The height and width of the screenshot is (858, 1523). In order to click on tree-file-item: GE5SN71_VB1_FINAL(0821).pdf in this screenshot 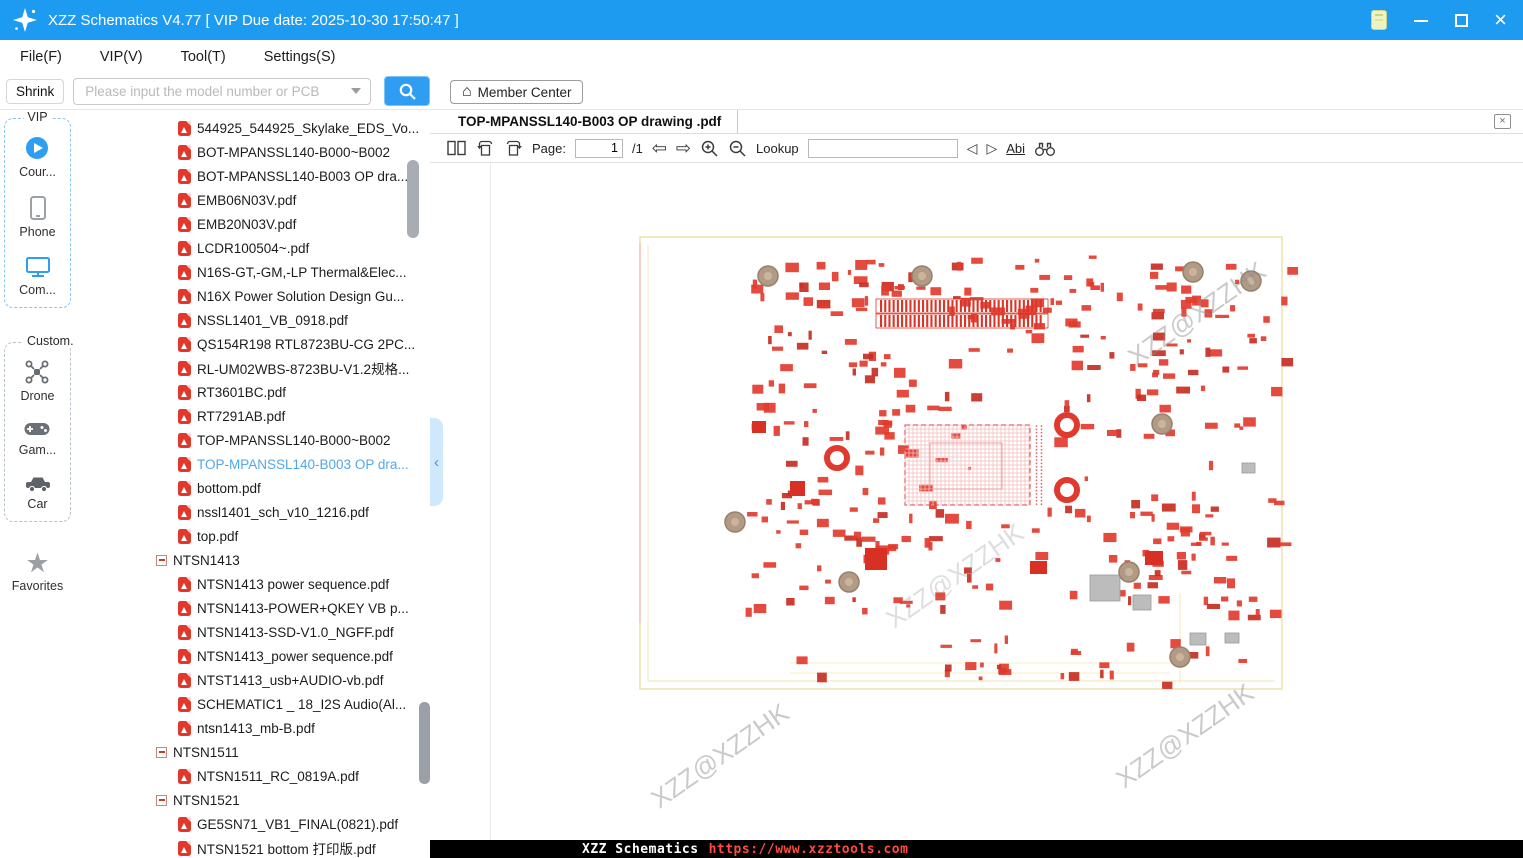, I will do `click(252, 824)`.